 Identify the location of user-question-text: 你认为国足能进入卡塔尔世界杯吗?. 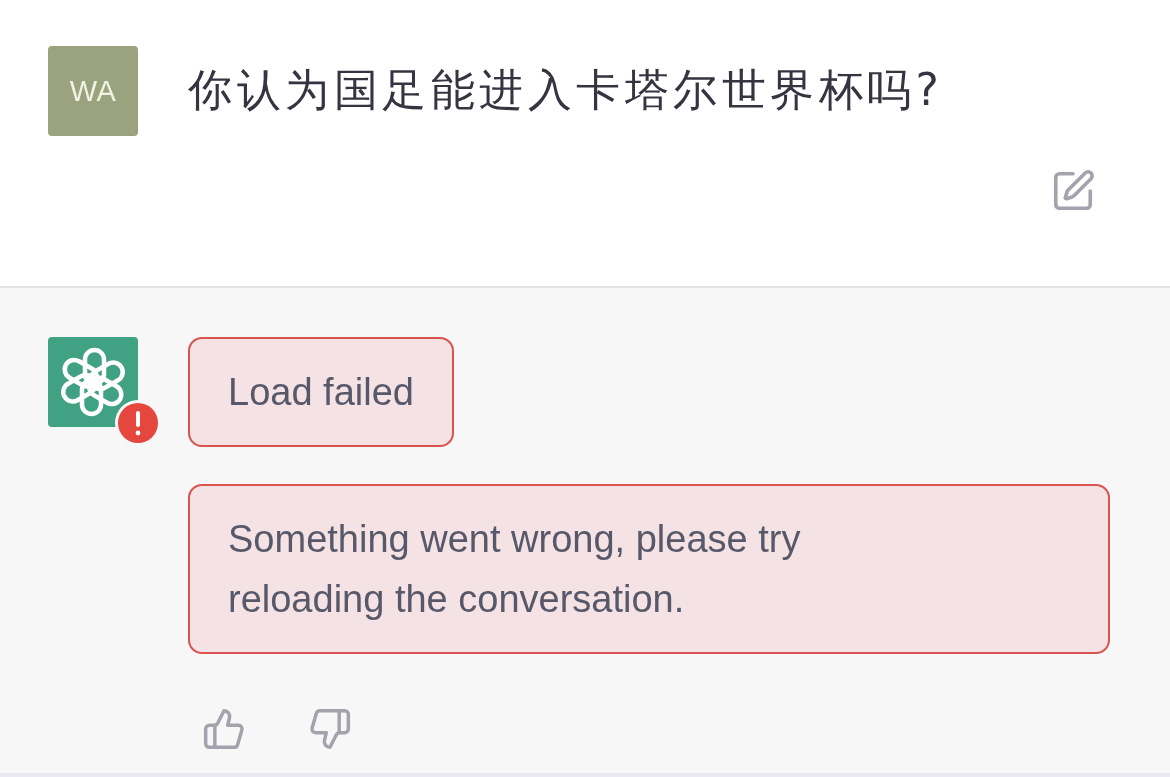
(566, 90).